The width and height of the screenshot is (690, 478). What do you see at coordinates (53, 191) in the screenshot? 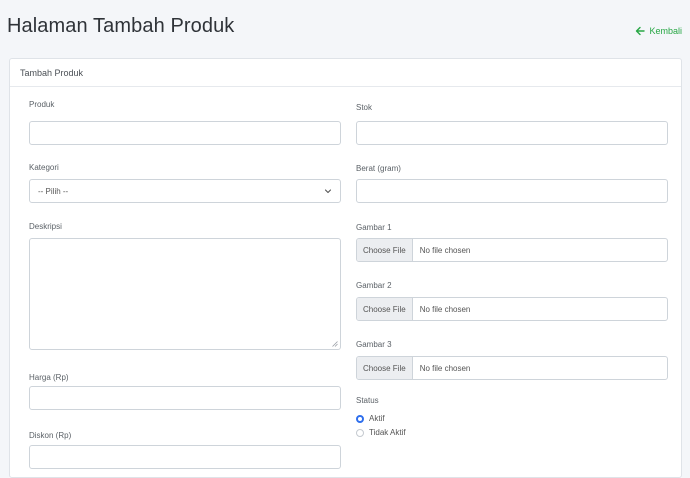
I see `kategori-selected: -- Pilih --` at bounding box center [53, 191].